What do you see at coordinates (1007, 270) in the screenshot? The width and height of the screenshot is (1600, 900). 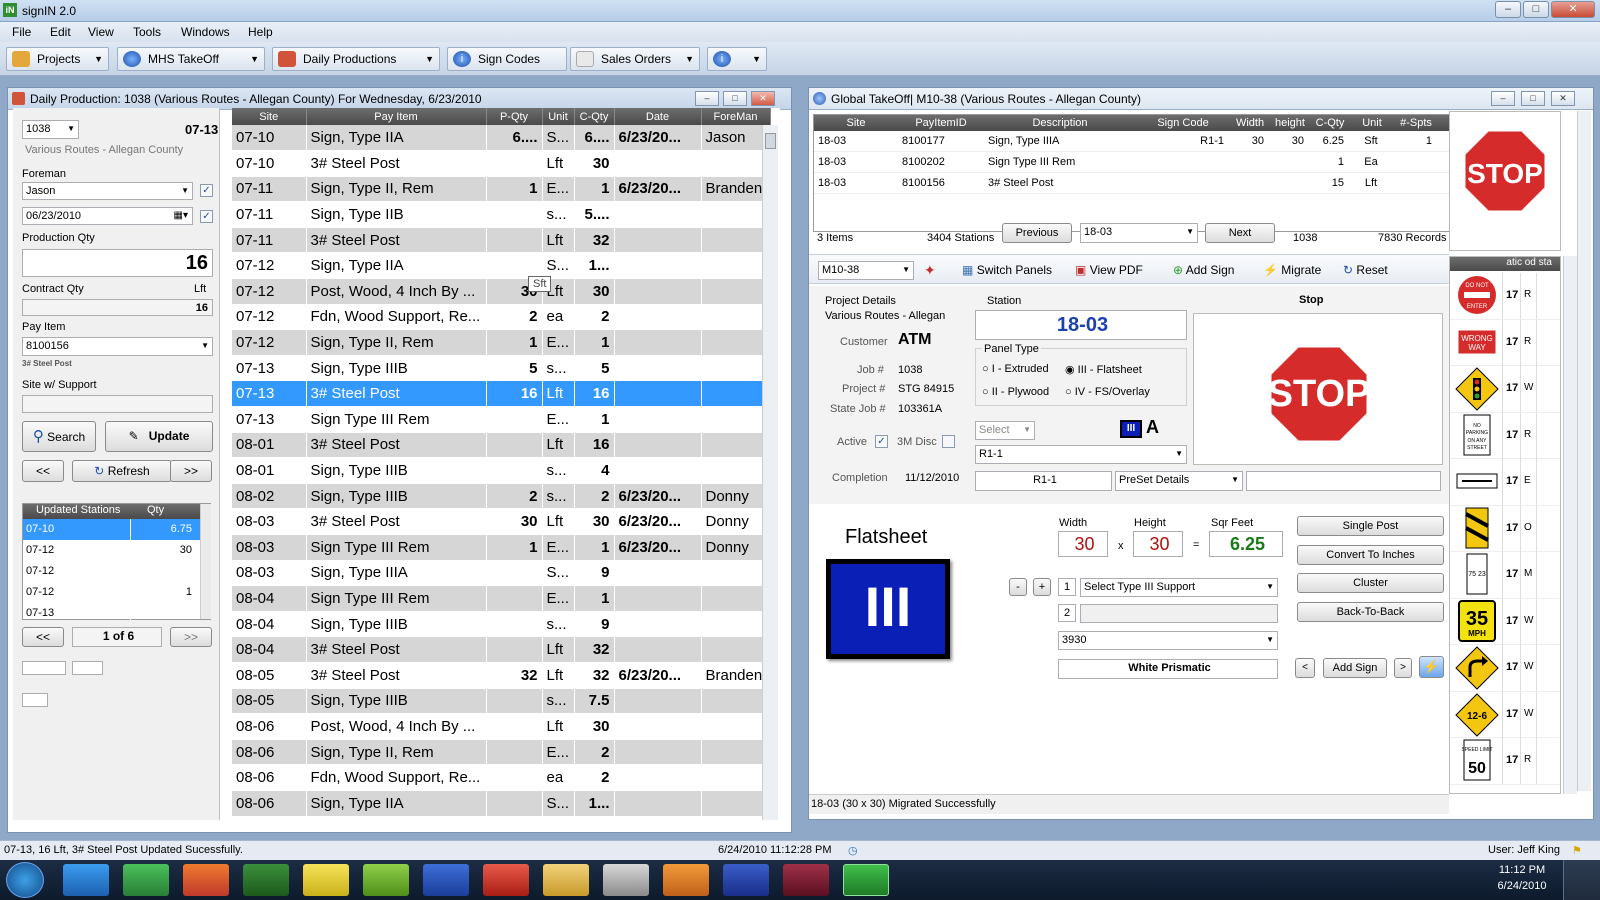 I see `switch-panels-button: ▦ Switch Panels` at bounding box center [1007, 270].